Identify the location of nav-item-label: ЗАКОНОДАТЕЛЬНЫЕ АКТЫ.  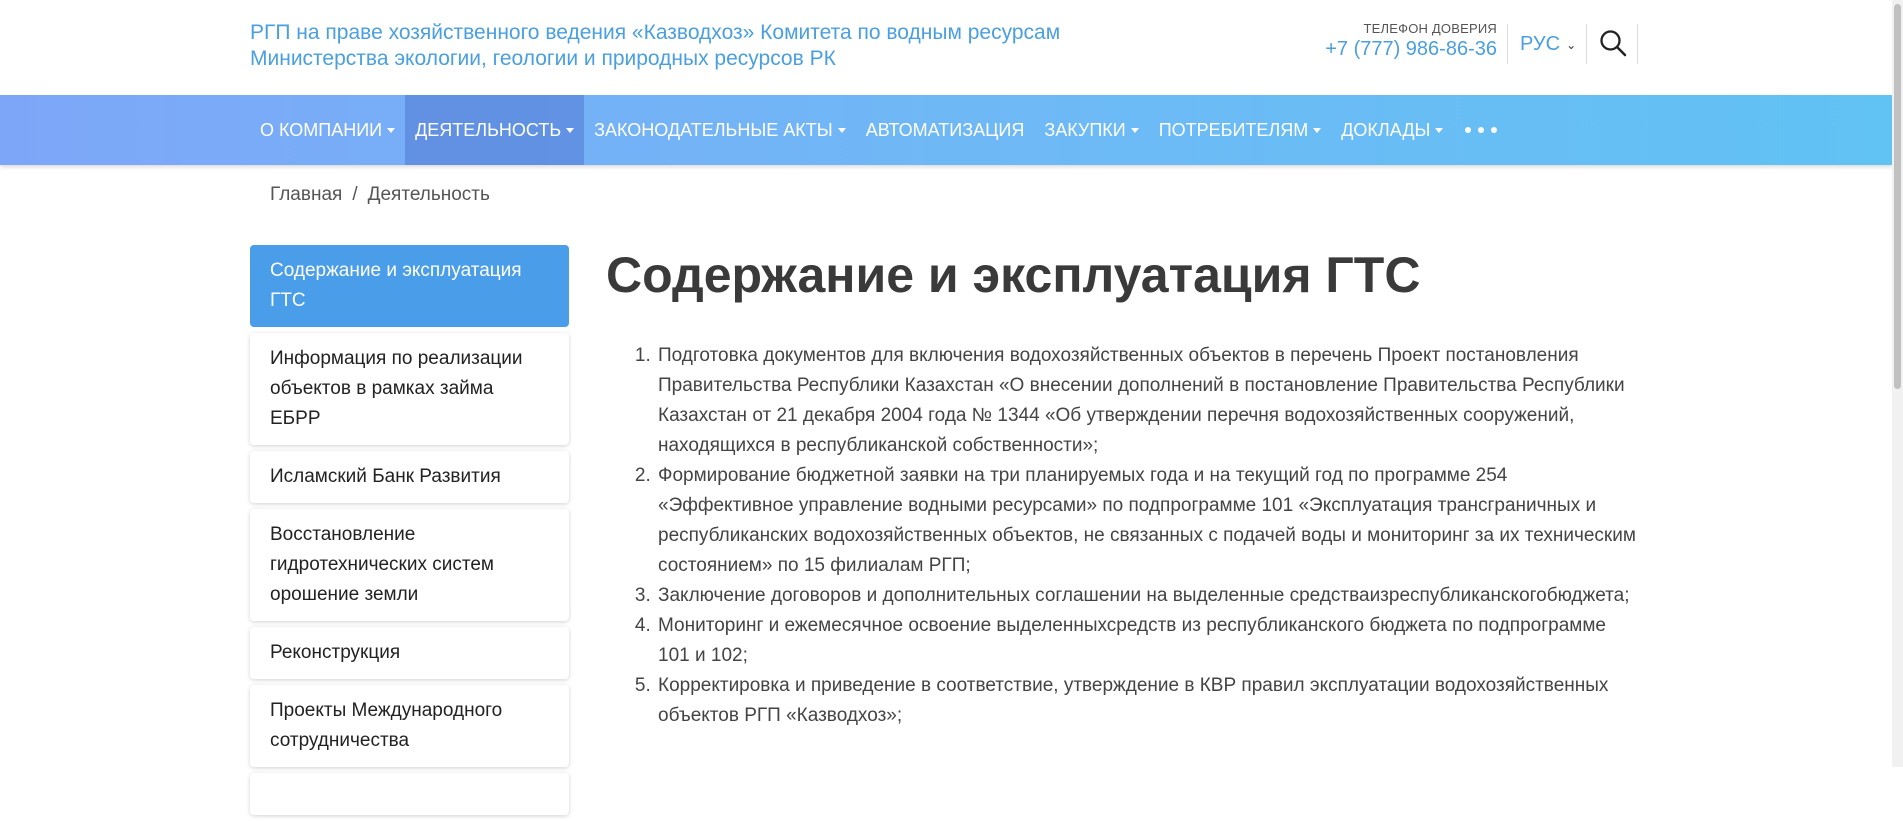
(713, 130).